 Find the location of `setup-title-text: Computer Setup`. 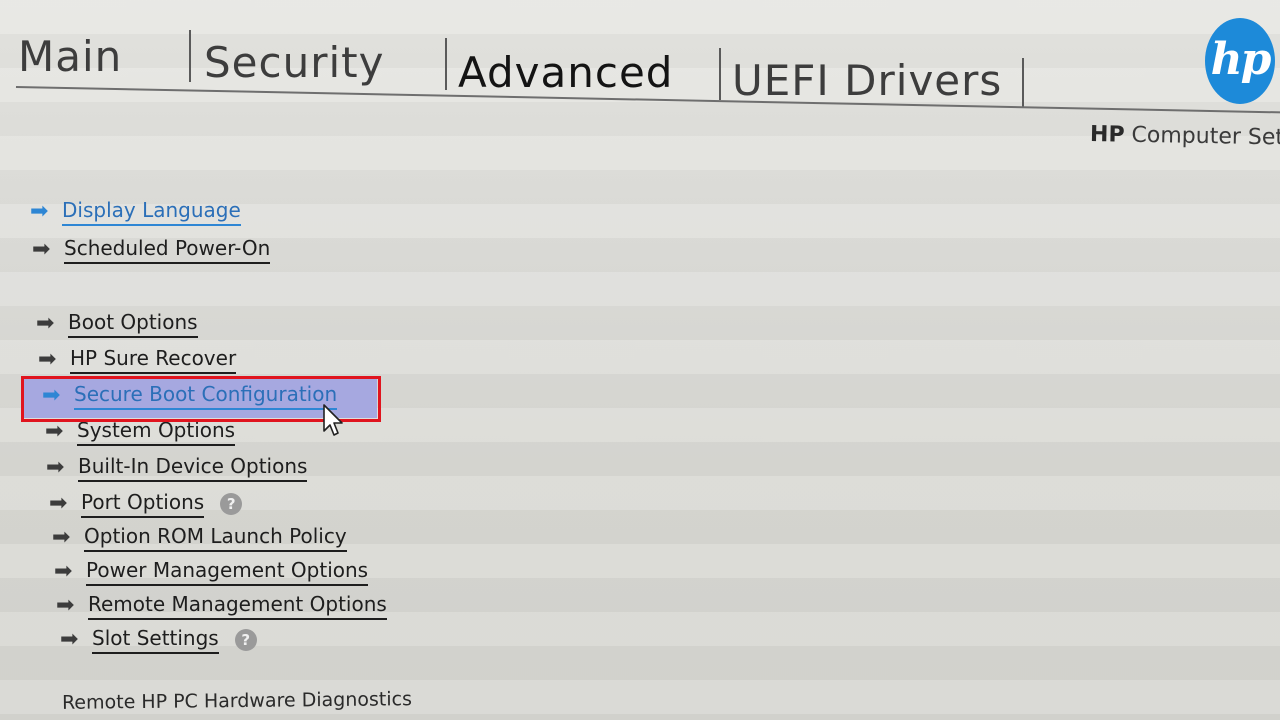

setup-title-text: Computer Setup is located at coordinates (1205, 136).